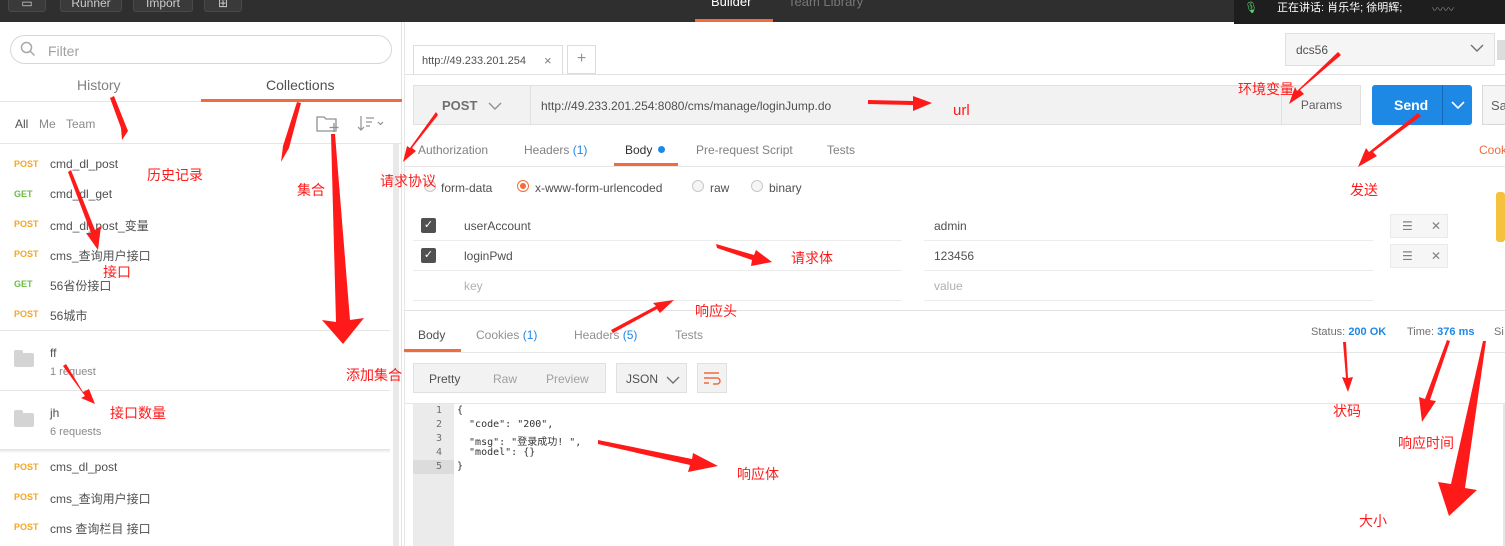 Image resolution: width=1505 pixels, height=546 pixels. Describe the element at coordinates (758, 474) in the screenshot. I see `annotation-response-body: 响应体` at that location.